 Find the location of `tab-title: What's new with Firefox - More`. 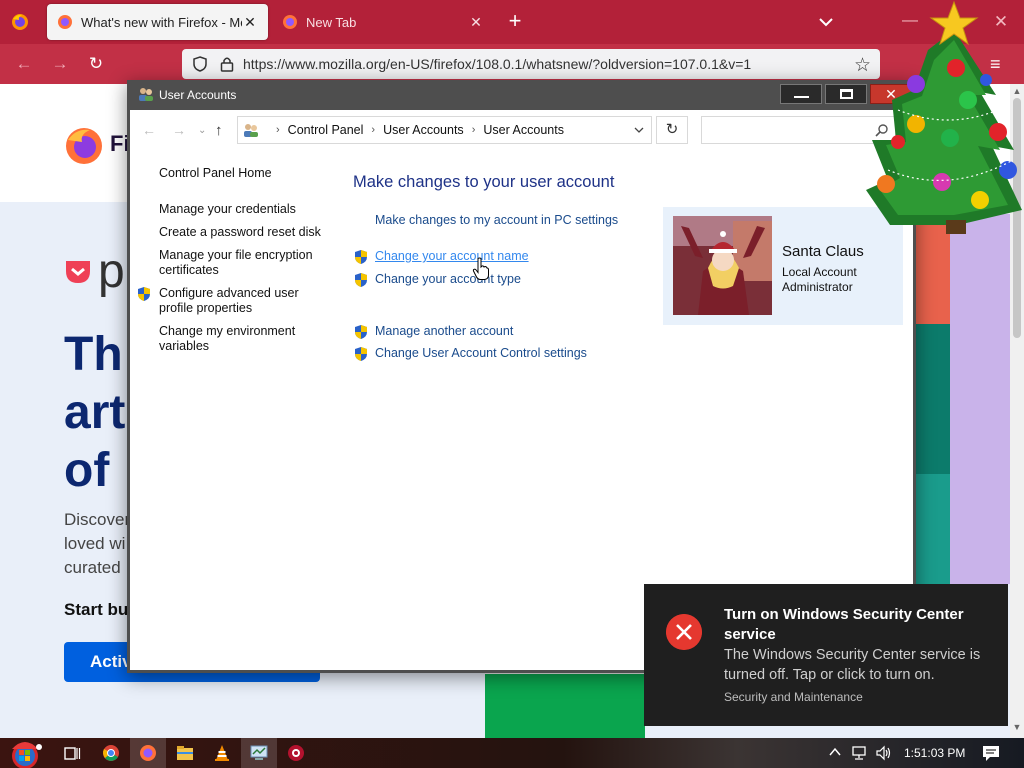

tab-title: What's new with Firefox - More is located at coordinates (161, 22).